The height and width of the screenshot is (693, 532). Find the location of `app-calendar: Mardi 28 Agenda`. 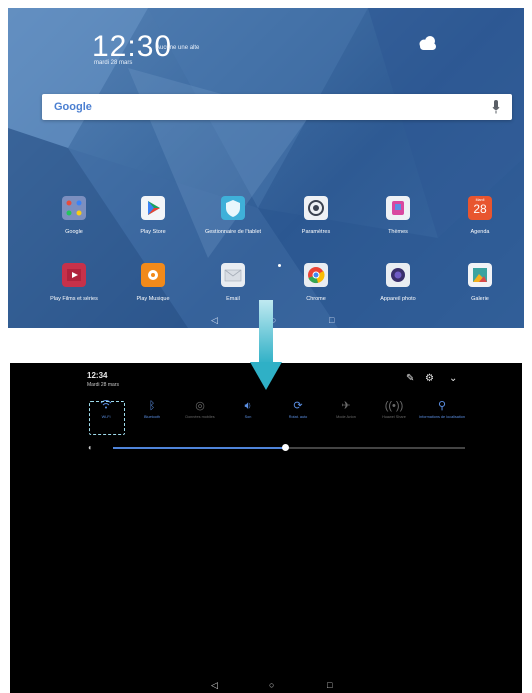

app-calendar: Mardi 28 Agenda is located at coordinates (480, 215).